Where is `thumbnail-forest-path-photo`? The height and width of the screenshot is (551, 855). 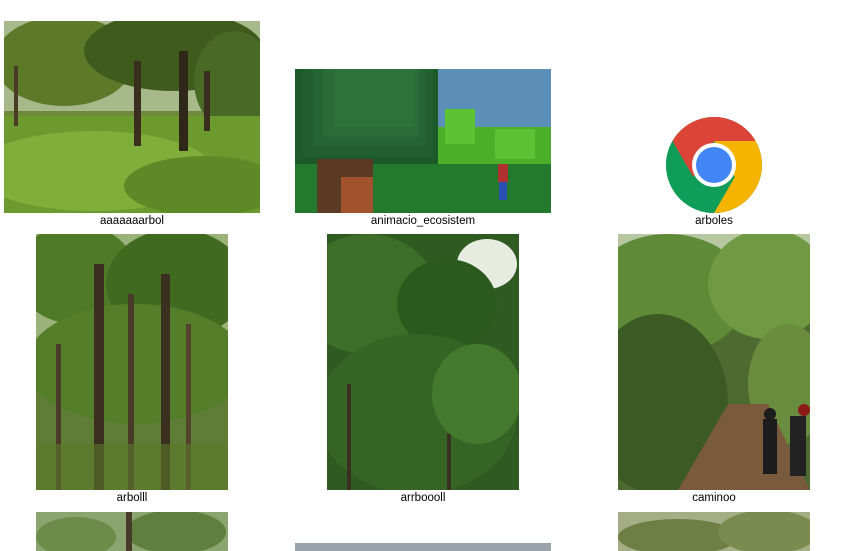
thumbnail-forest-path-photo is located at coordinates (714, 362).